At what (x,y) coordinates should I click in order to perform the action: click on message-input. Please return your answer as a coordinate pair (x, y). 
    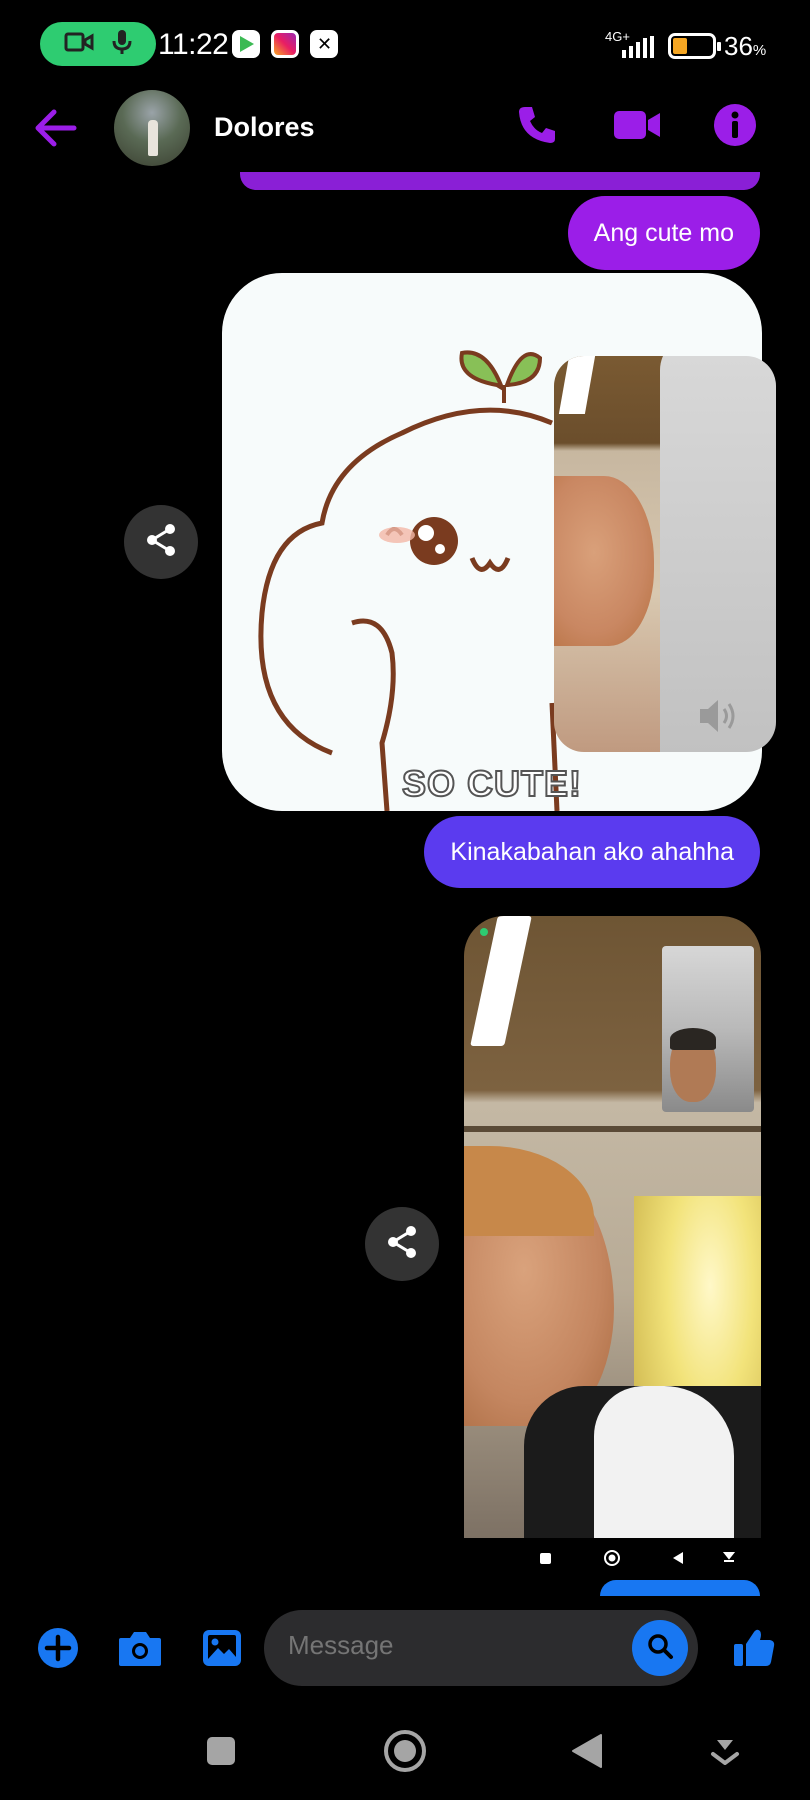
    Looking at the image, I should click on (438, 1645).